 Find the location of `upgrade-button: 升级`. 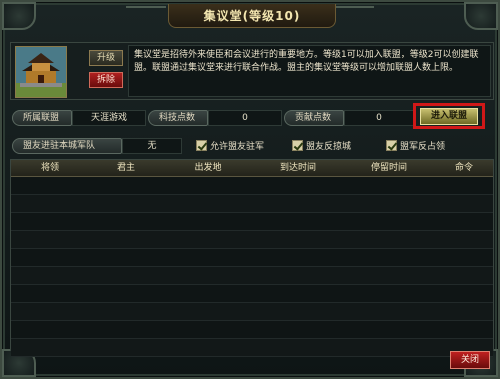

upgrade-button: 升级 is located at coordinates (106, 58).